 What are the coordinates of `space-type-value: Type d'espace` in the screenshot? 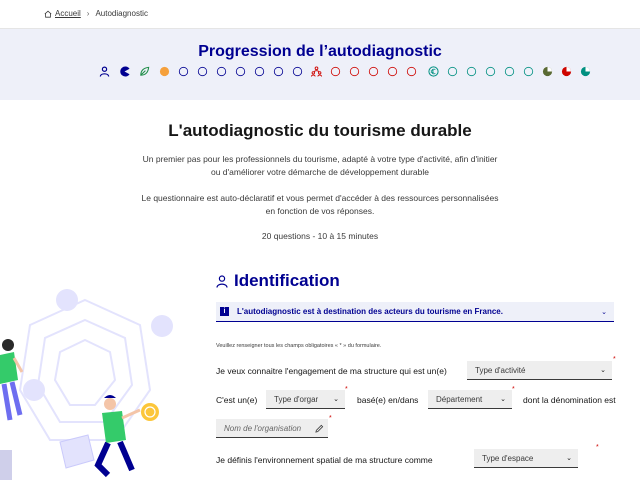 It's located at (508, 458).